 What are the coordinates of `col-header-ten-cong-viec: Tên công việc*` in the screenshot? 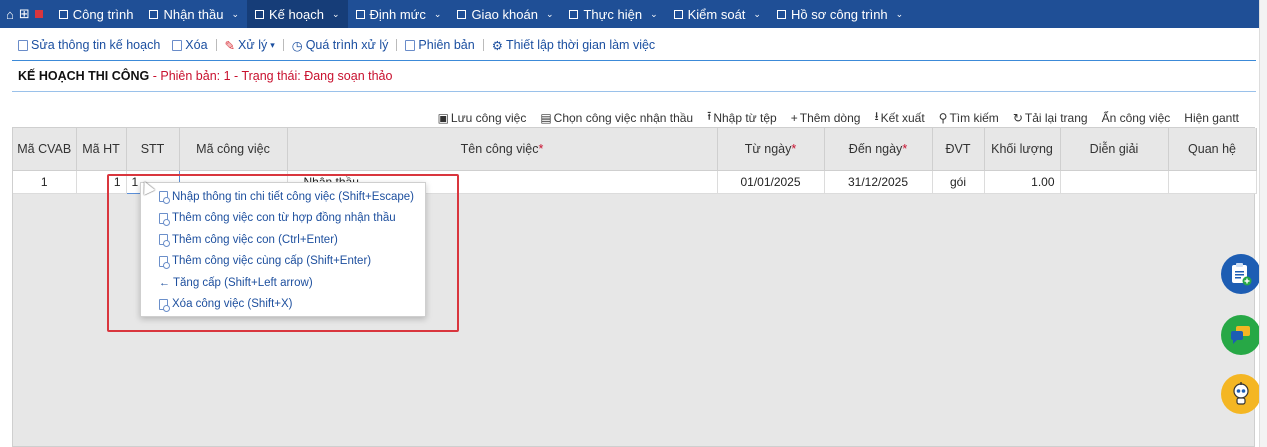 It's located at (502, 149).